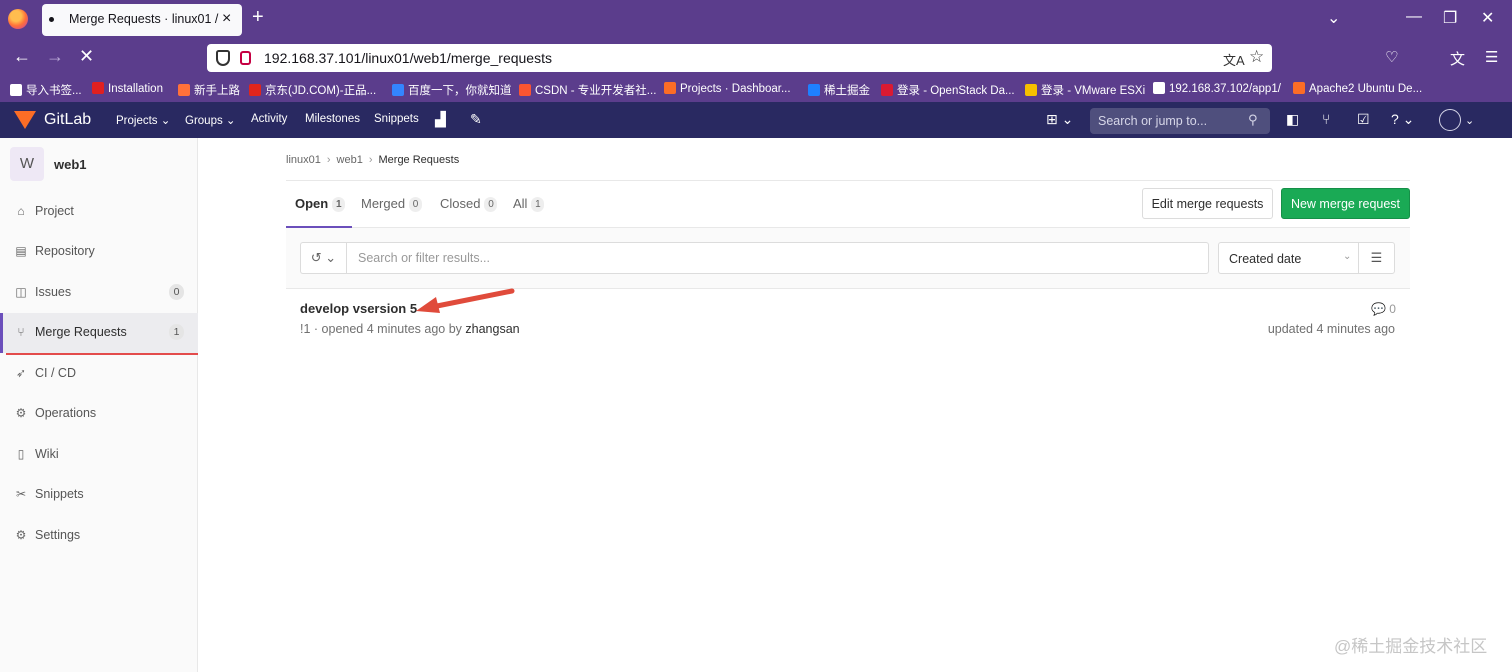 The height and width of the screenshot is (672, 1512). What do you see at coordinates (303, 160) in the screenshot?
I see `breadcrumb-namespace: linux01` at bounding box center [303, 160].